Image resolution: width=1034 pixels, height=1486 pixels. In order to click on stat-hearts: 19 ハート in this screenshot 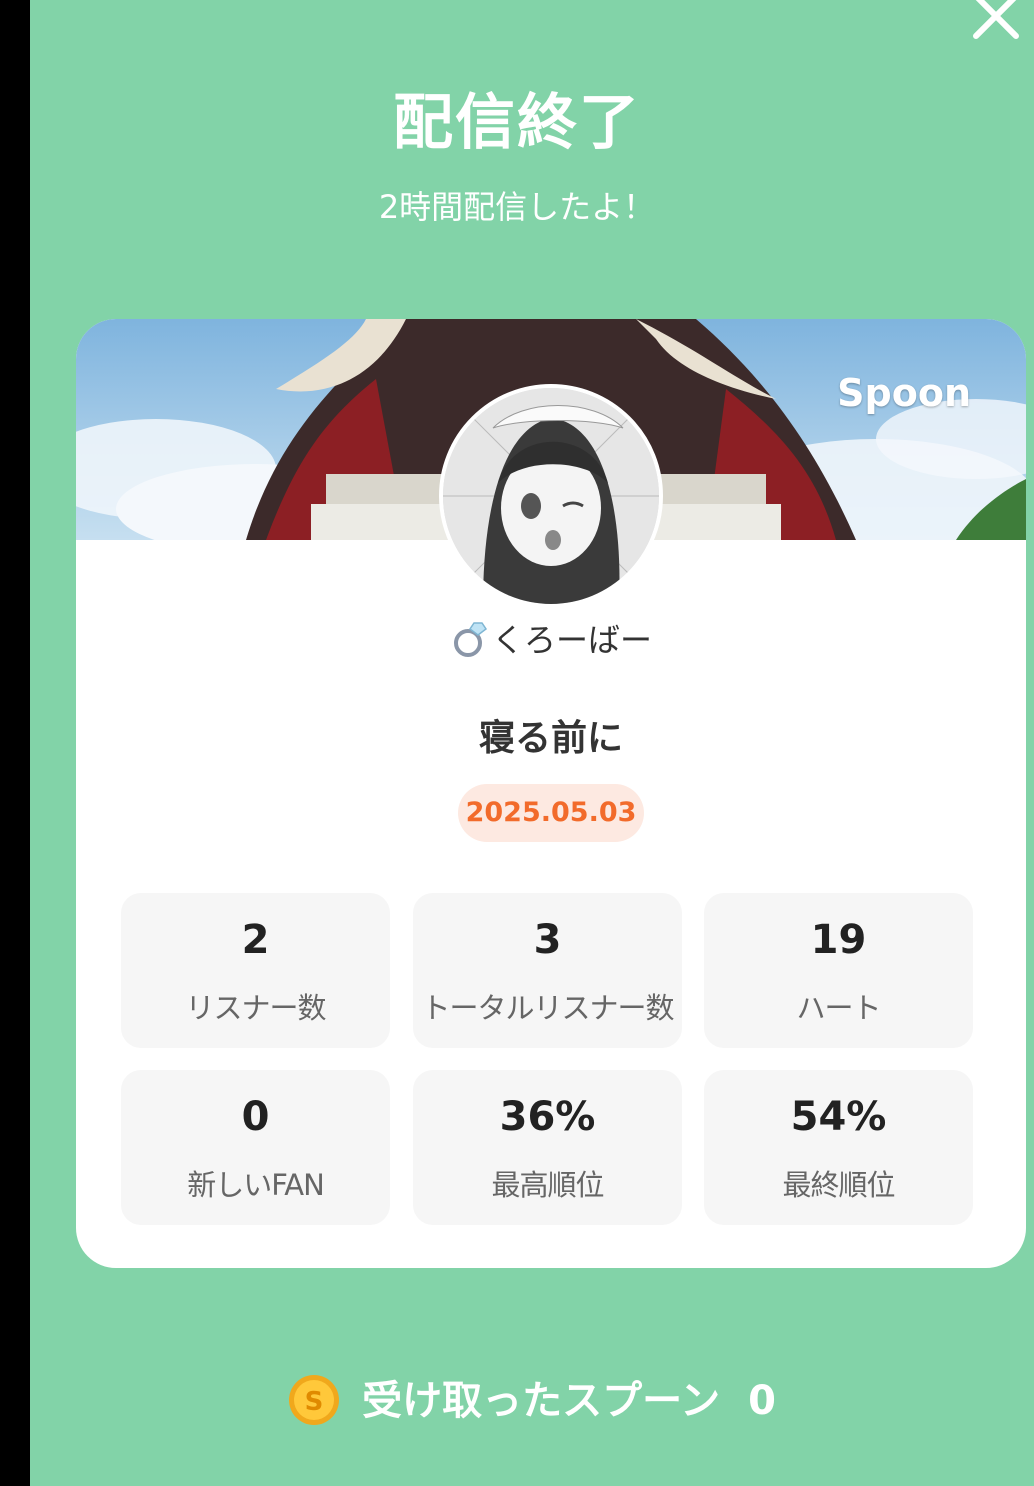, I will do `click(838, 970)`.